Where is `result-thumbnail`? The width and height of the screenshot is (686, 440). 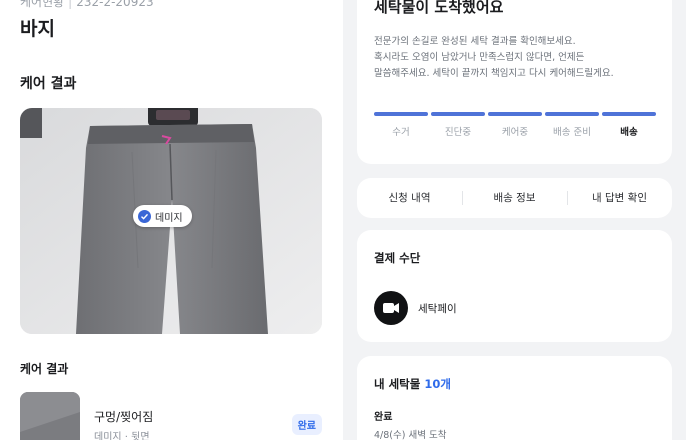
result-thumbnail is located at coordinates (50, 416).